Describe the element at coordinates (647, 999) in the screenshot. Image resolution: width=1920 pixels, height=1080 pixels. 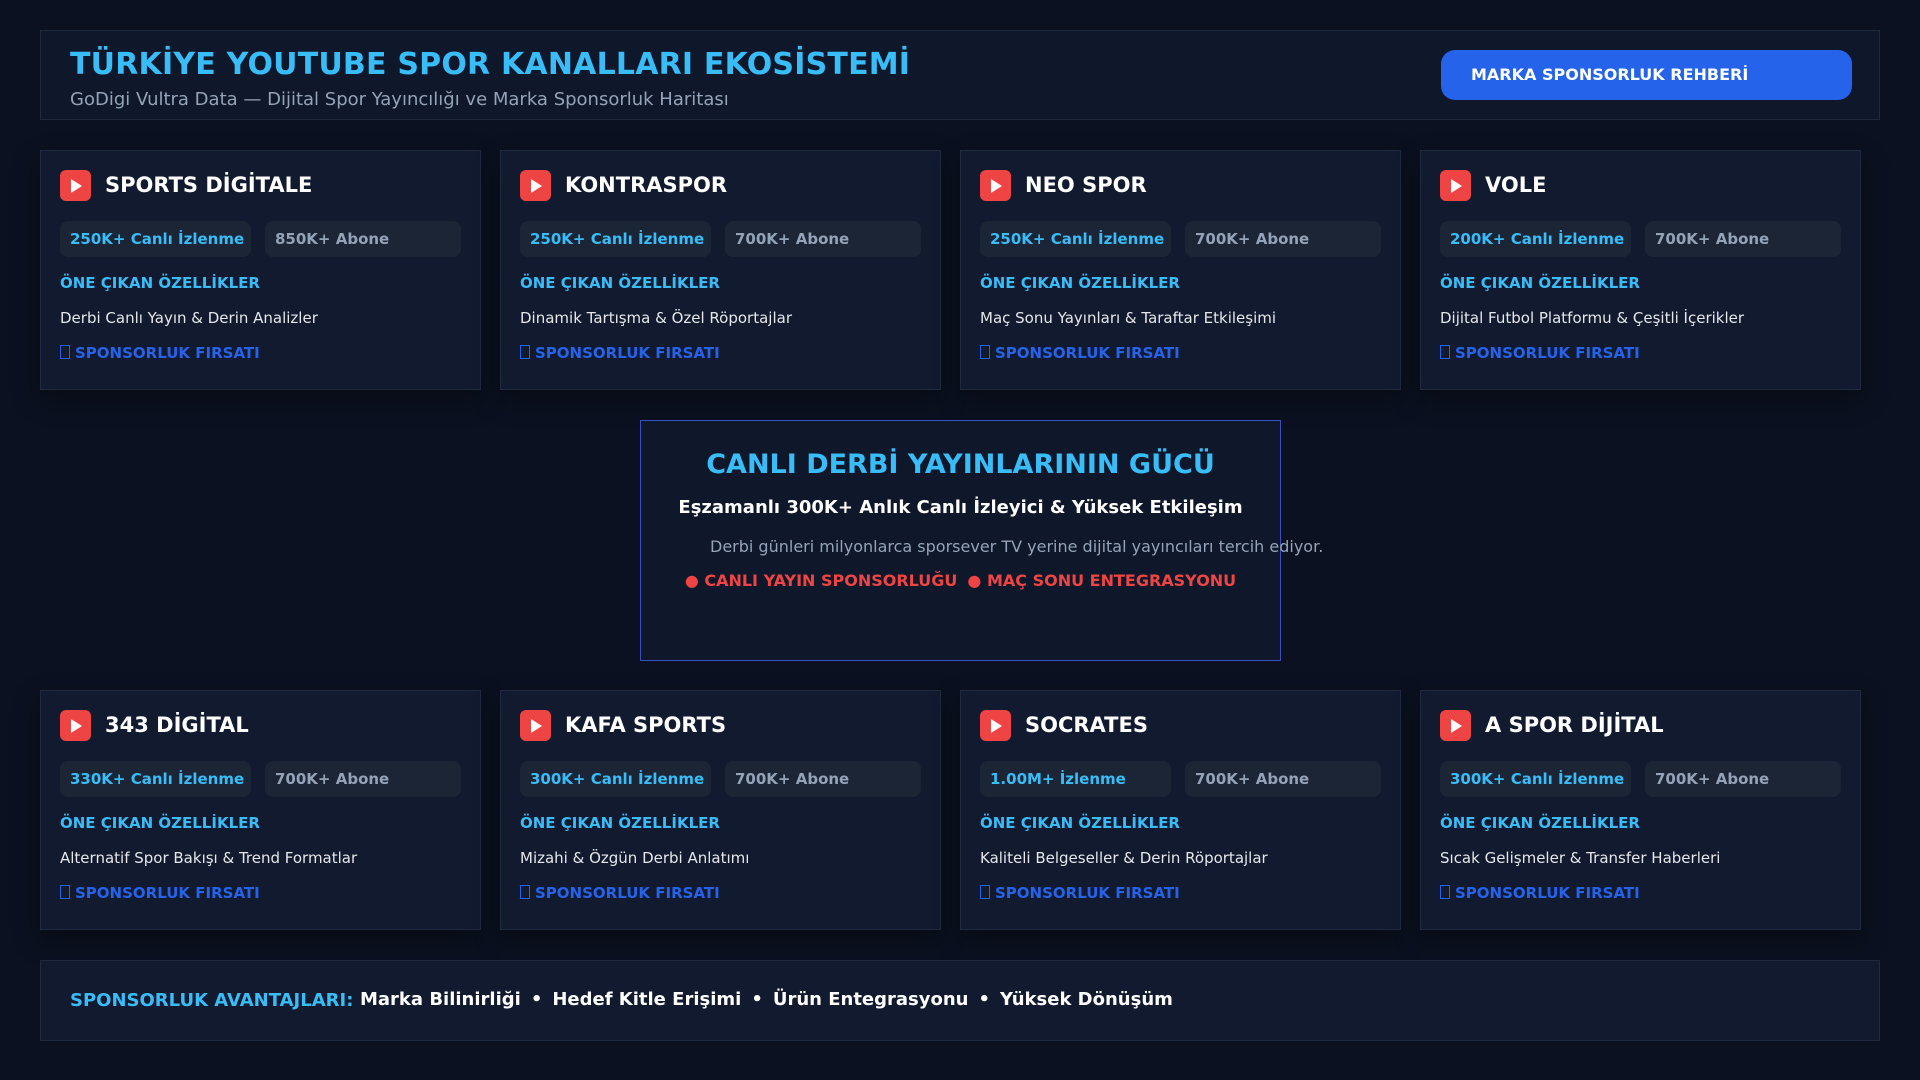
I see `benefit-item: Hedef Kitle Erişimi` at that location.